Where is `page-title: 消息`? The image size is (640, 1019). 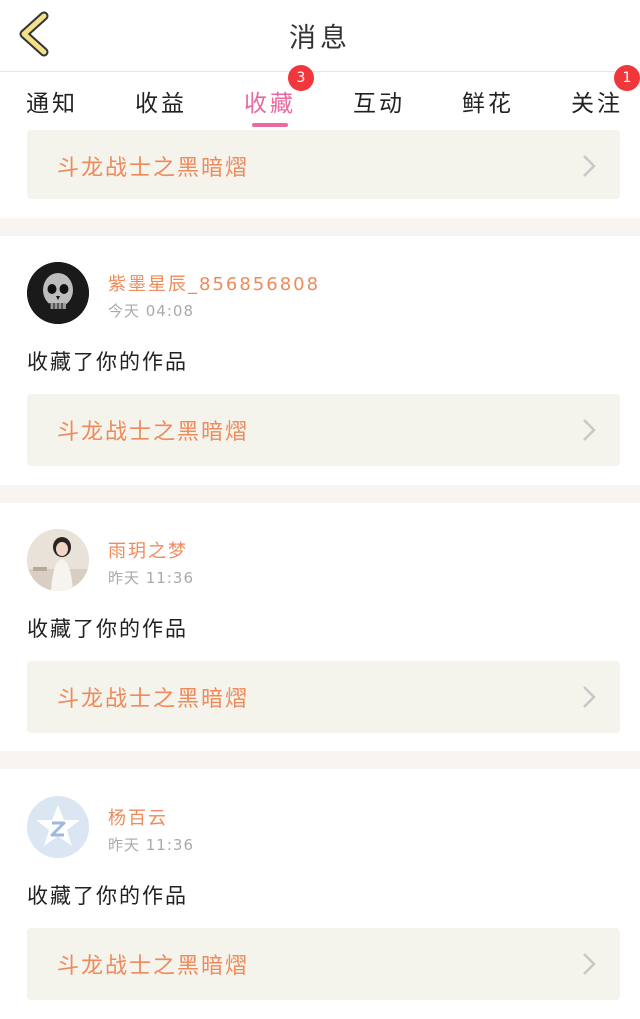 page-title: 消息 is located at coordinates (320, 38).